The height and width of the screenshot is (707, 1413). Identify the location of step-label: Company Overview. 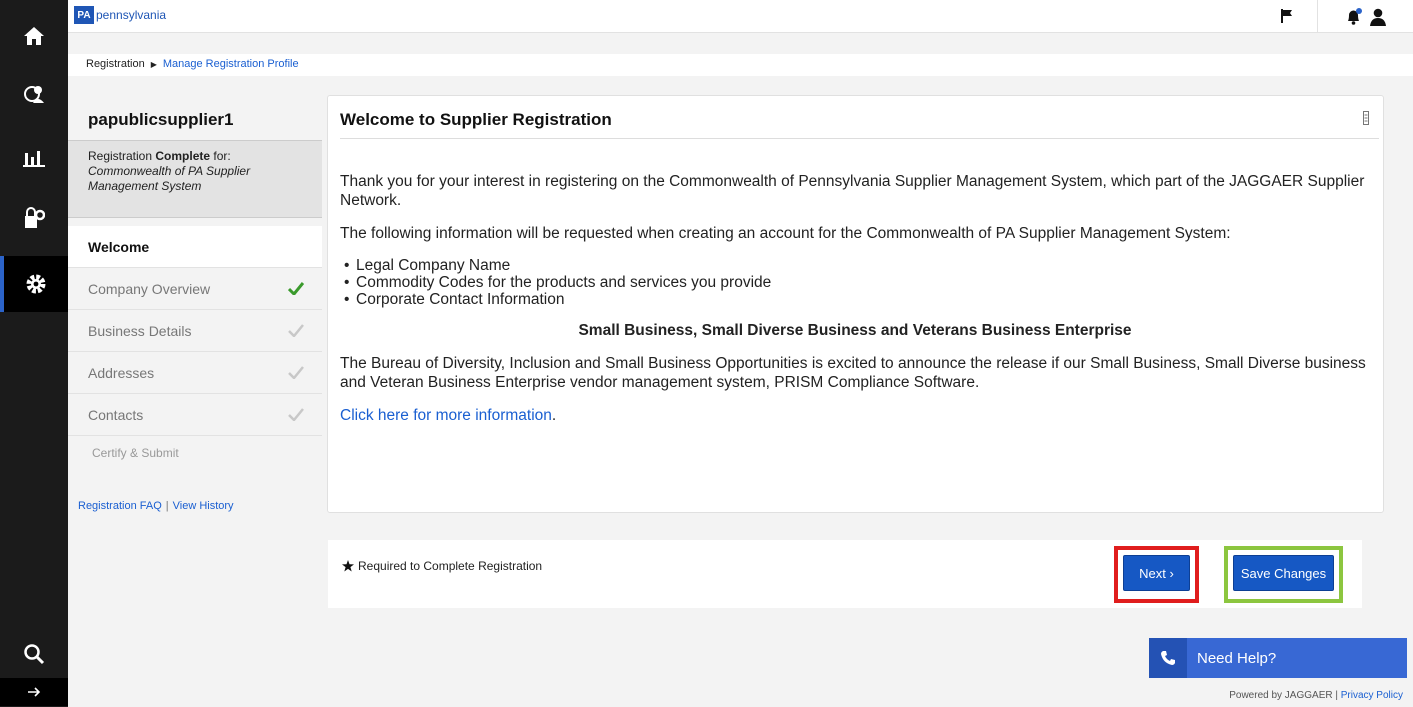
(149, 288).